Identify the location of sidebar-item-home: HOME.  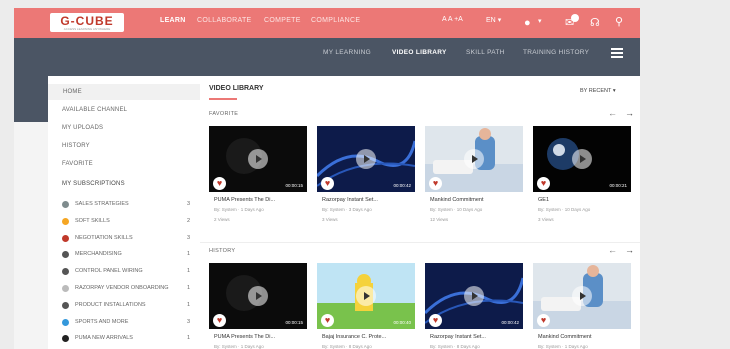
(124, 92).